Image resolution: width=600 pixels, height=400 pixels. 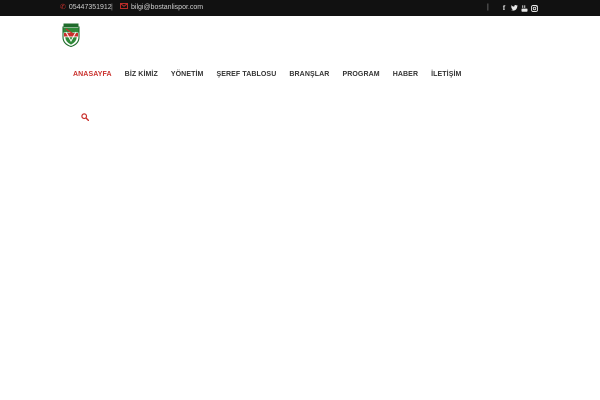 What do you see at coordinates (86, 115) in the screenshot?
I see `search-icon` at bounding box center [86, 115].